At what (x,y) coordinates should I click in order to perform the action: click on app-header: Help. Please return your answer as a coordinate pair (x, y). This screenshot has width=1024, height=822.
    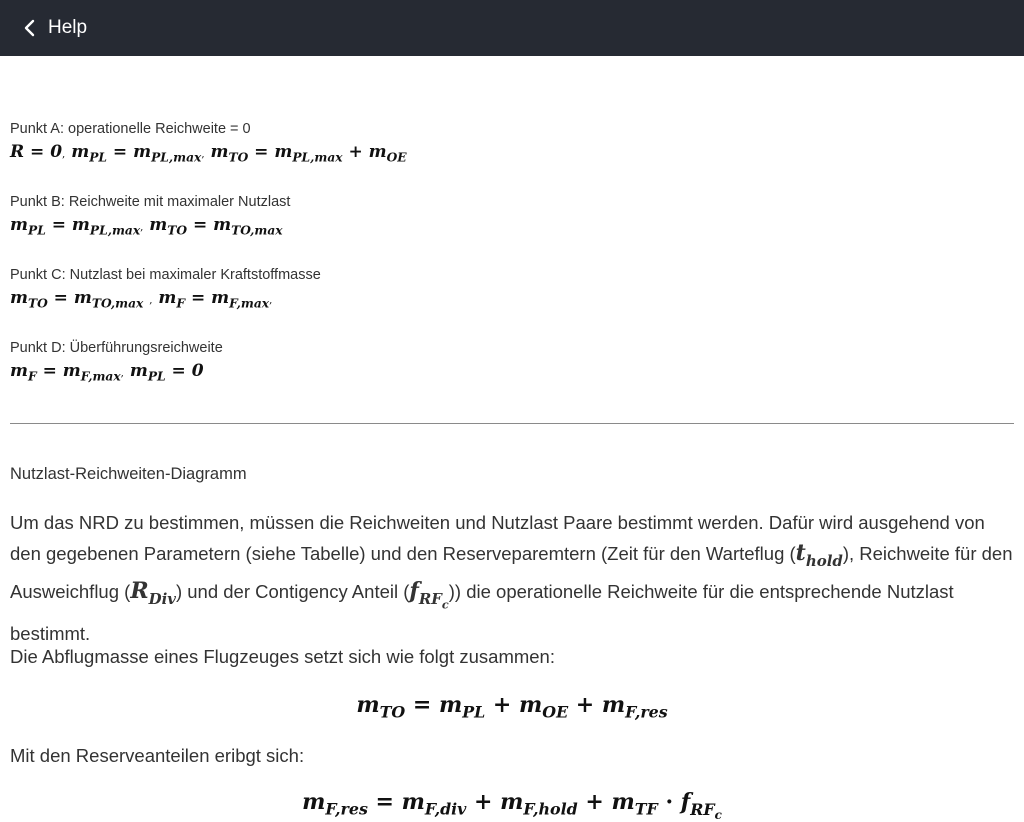
    Looking at the image, I should click on (512, 28).